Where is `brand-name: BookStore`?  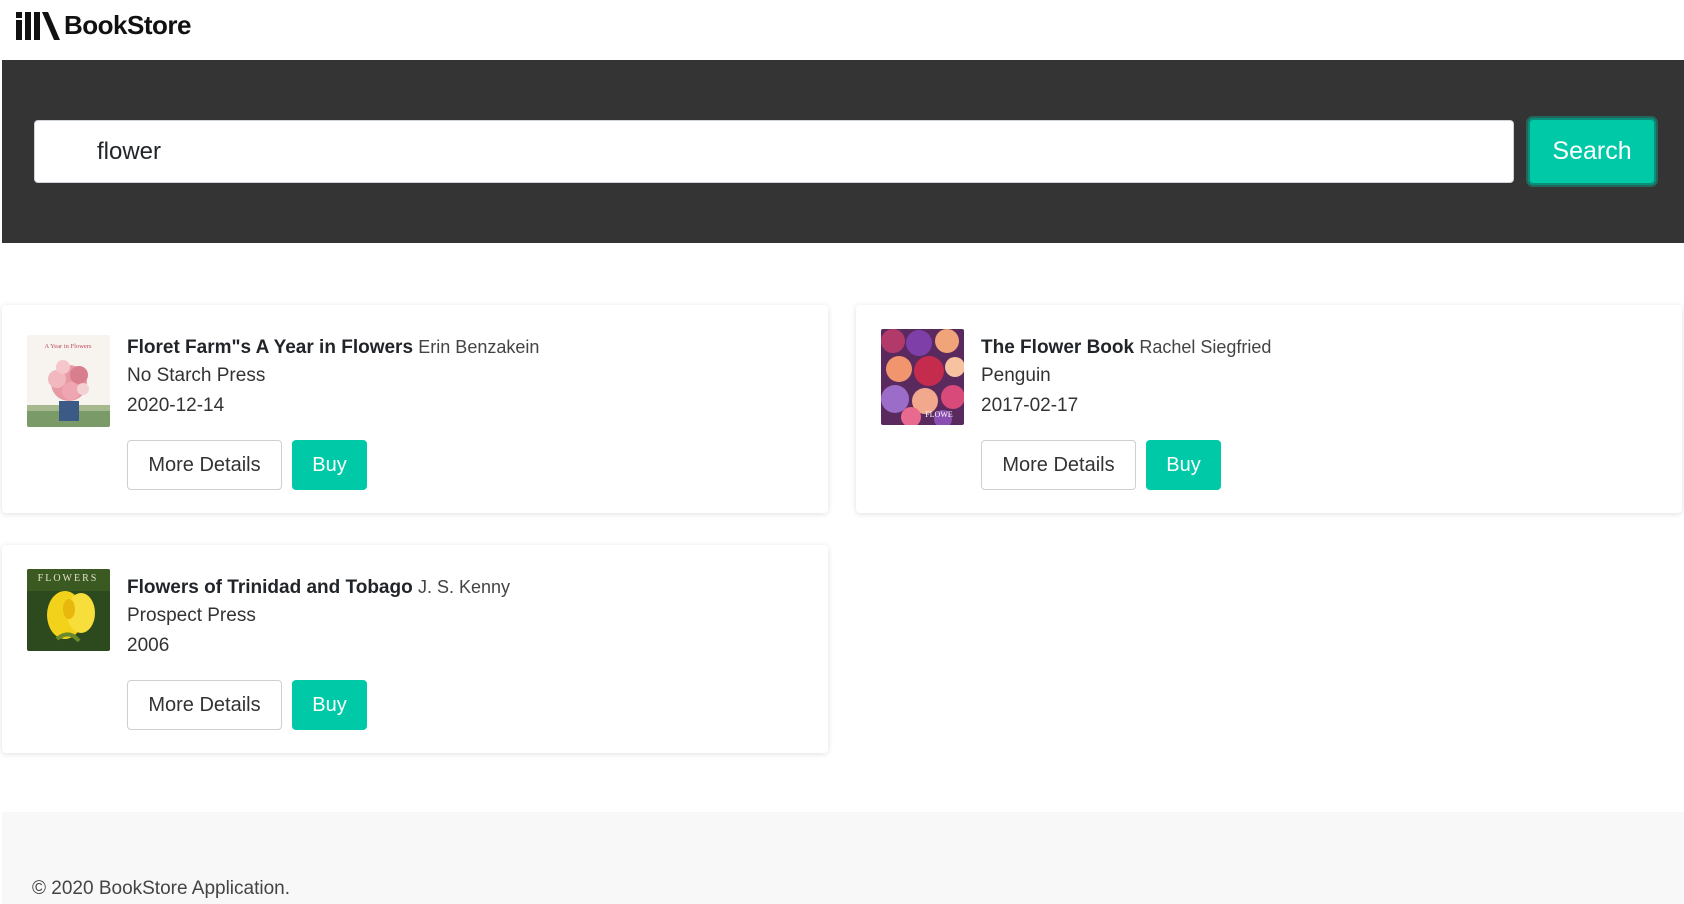 brand-name: BookStore is located at coordinates (127, 24).